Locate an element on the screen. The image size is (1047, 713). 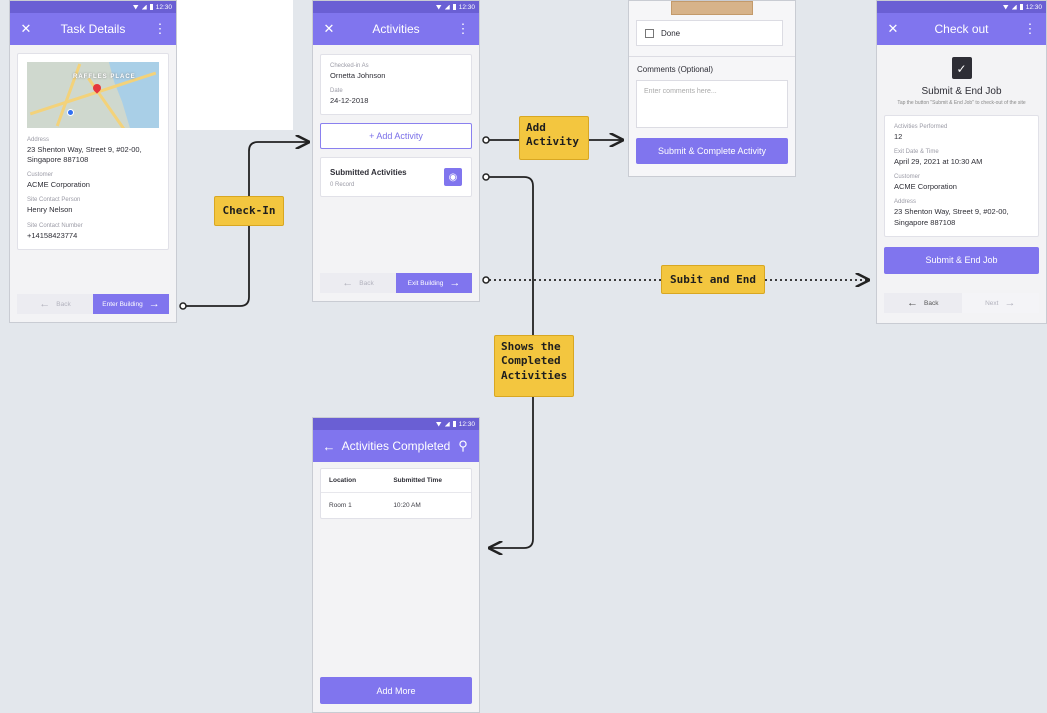
exit-building-button: Exit Building → is located at coordinates (434, 283).